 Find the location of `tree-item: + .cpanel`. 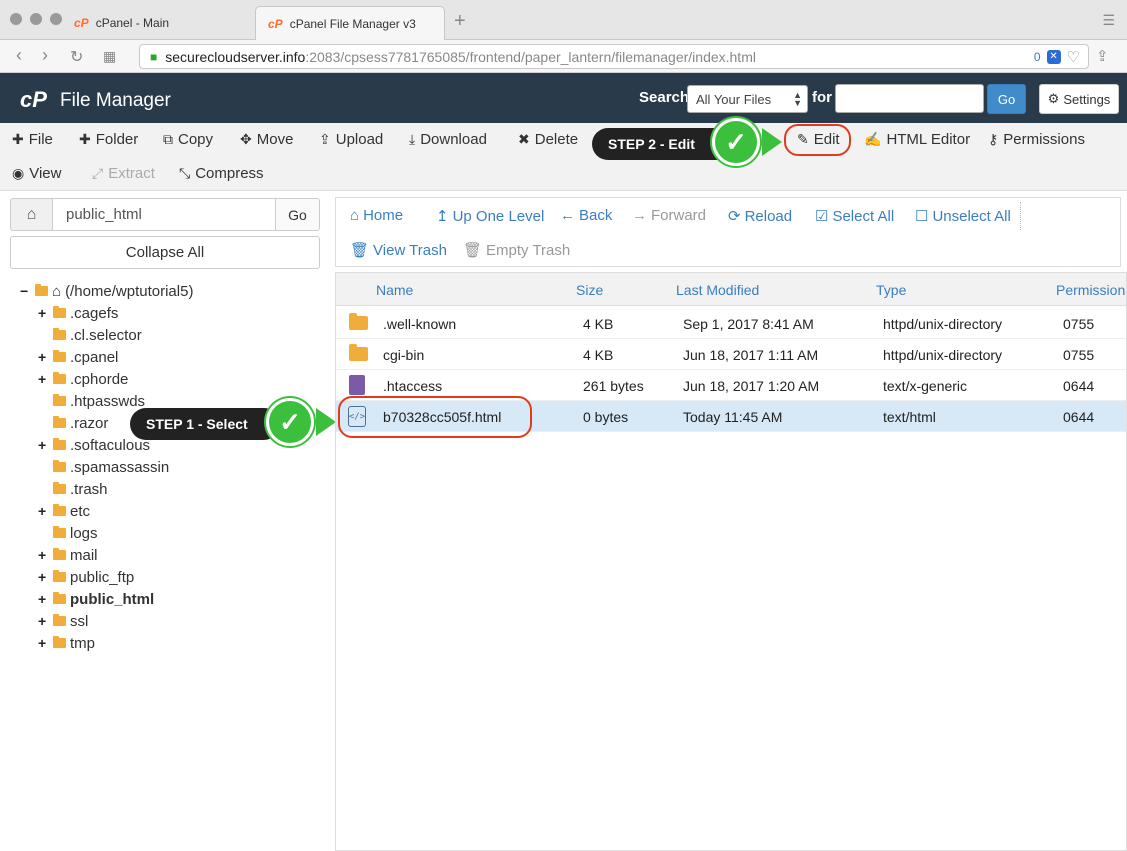

tree-item: + .cpanel is located at coordinates (78, 357).